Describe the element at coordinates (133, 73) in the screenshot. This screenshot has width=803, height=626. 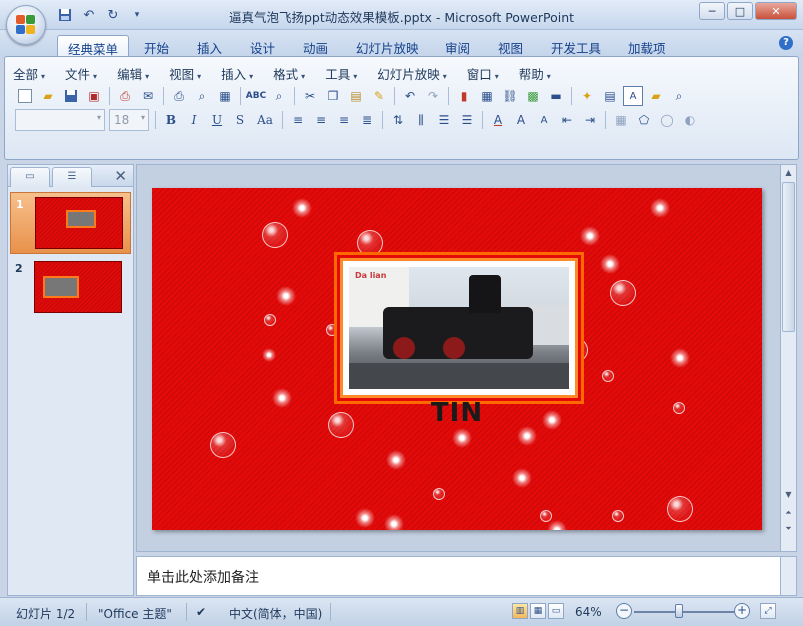
I see `menu-edit: 编辑 ▾` at that location.